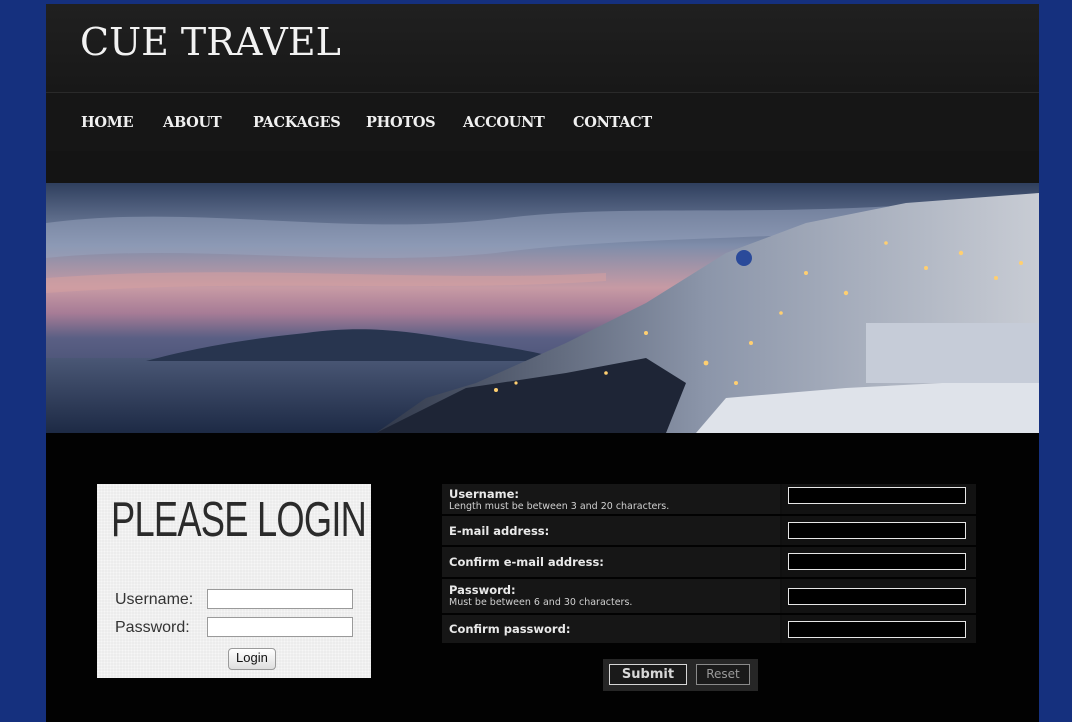 This screenshot has width=1072, height=722. I want to click on password-field, so click(877, 596).